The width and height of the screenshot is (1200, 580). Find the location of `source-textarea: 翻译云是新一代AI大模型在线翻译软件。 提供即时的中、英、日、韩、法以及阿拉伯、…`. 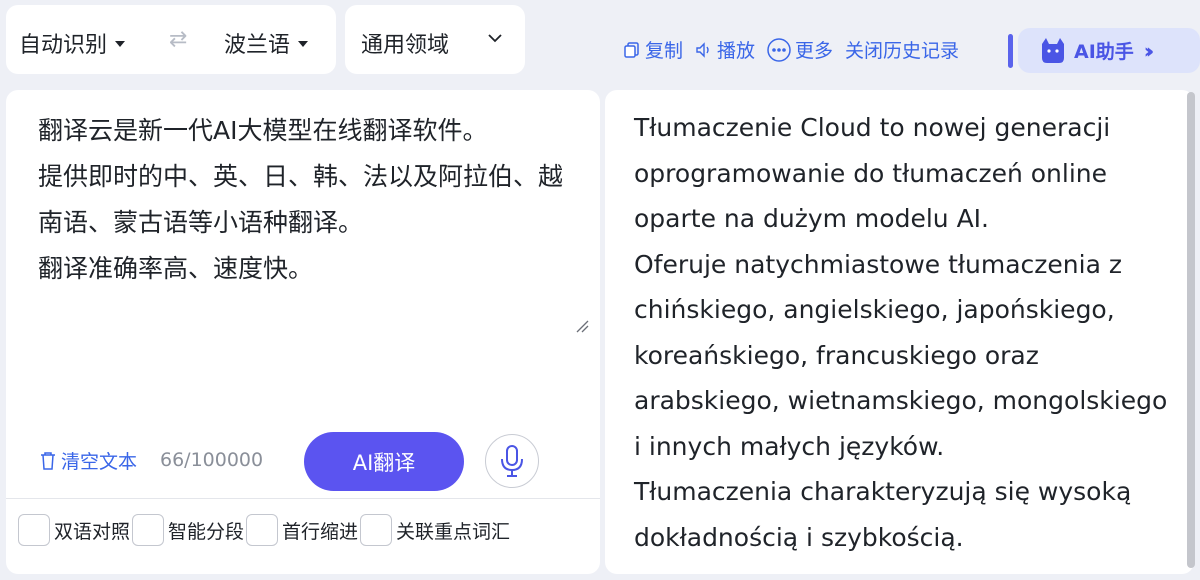

source-textarea: 翻译云是新一代AI大模型在线翻译软件。 提供即时的中、英、日、韩、法以及阿拉伯、… is located at coordinates (308, 200).